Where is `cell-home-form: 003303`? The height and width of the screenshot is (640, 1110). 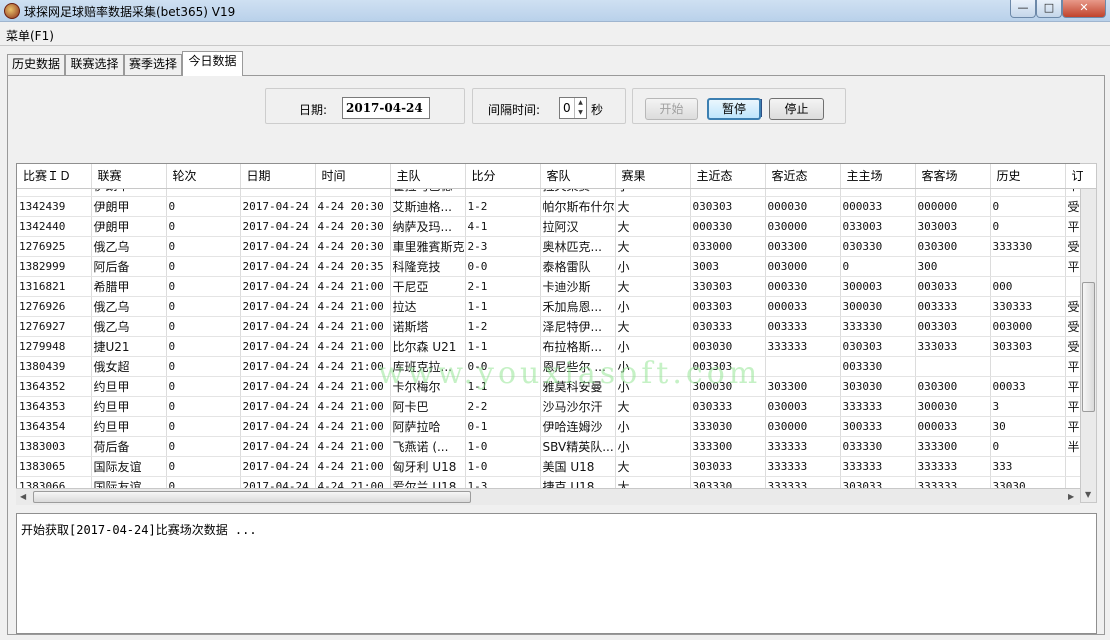 cell-home-form: 003303 is located at coordinates (728, 366).